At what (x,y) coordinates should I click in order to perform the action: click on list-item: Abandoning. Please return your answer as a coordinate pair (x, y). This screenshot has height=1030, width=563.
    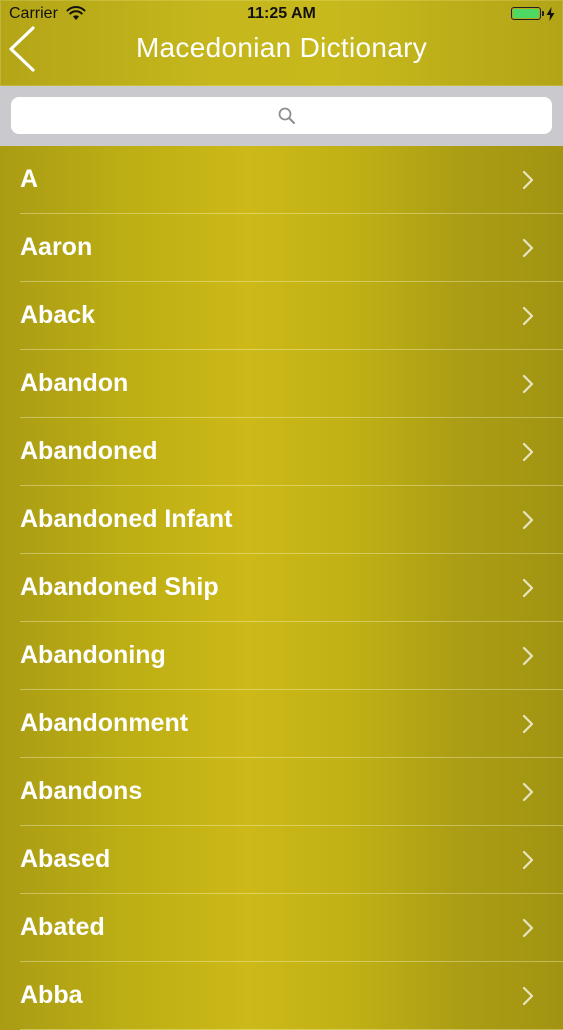
    Looking at the image, I should click on (281, 656).